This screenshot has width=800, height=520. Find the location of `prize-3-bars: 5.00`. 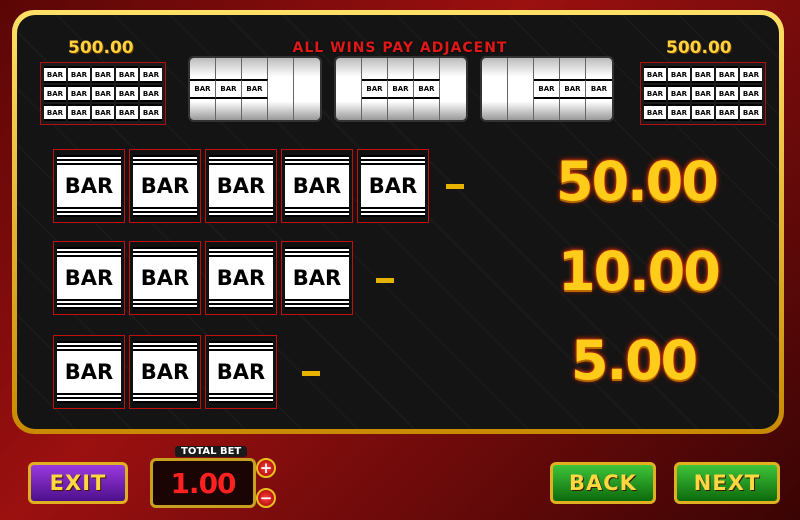

prize-3-bars: 5.00 is located at coordinates (634, 360).